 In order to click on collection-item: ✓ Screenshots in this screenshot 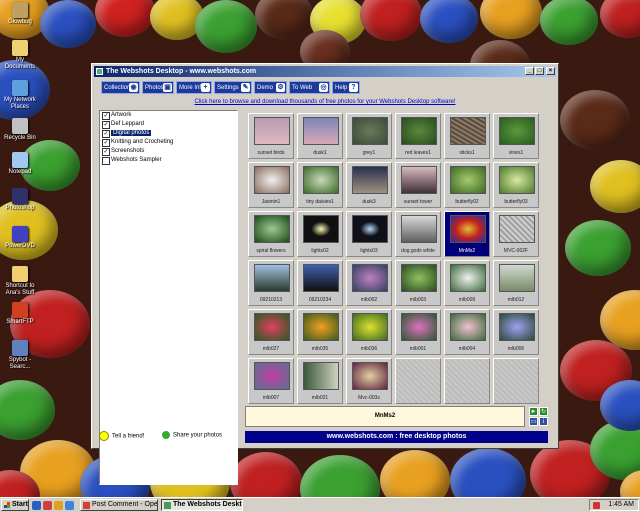, I will do `click(168, 151)`.